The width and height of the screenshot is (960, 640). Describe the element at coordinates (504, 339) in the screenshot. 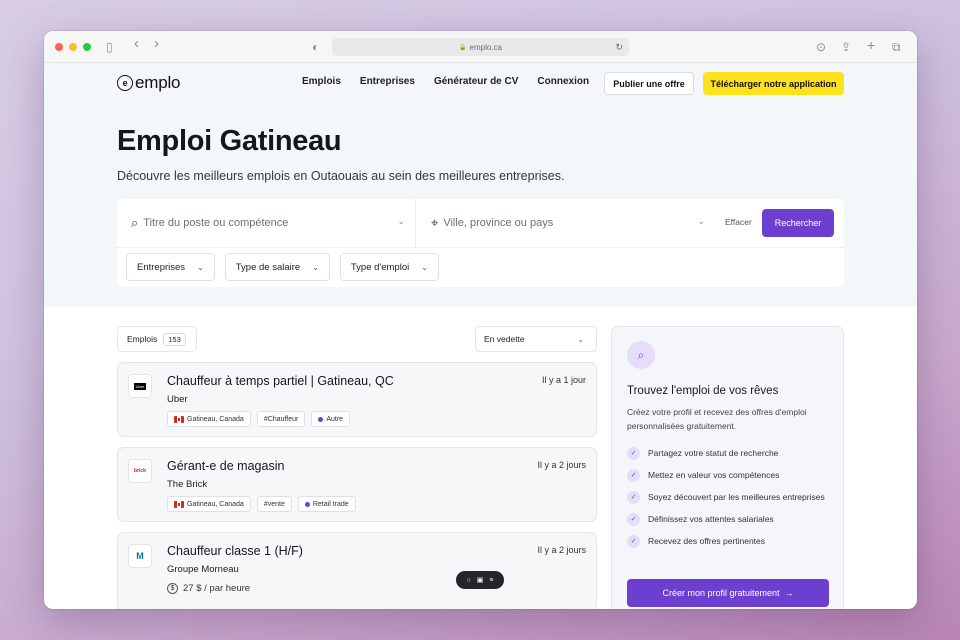

I see `sort-value: En vedette` at that location.